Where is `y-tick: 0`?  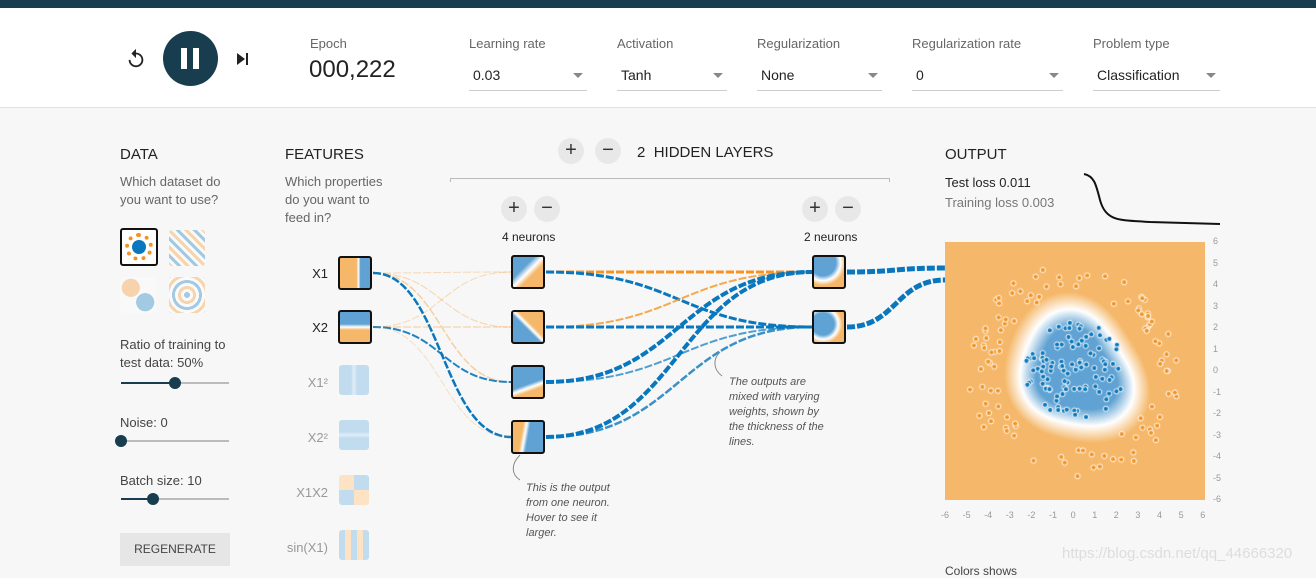 y-tick: 0 is located at coordinates (1216, 370).